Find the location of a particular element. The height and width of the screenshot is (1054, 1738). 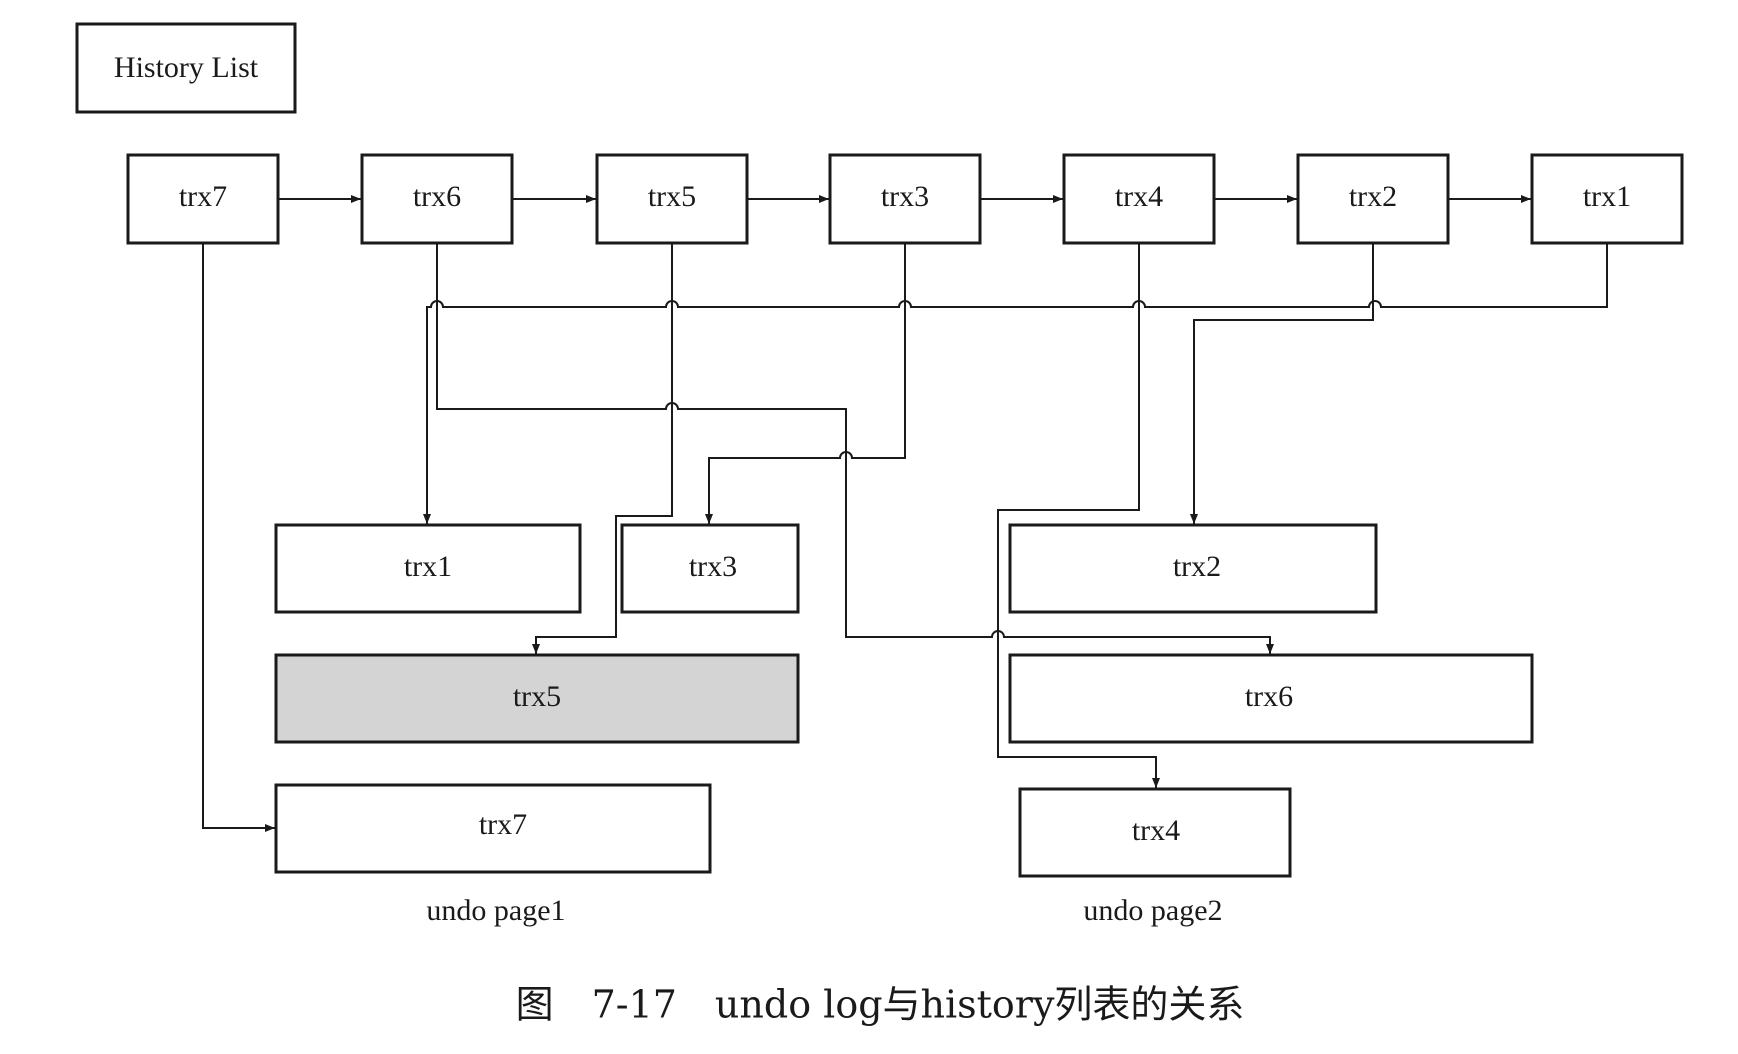

history-node-label: trx7 is located at coordinates (203, 196).